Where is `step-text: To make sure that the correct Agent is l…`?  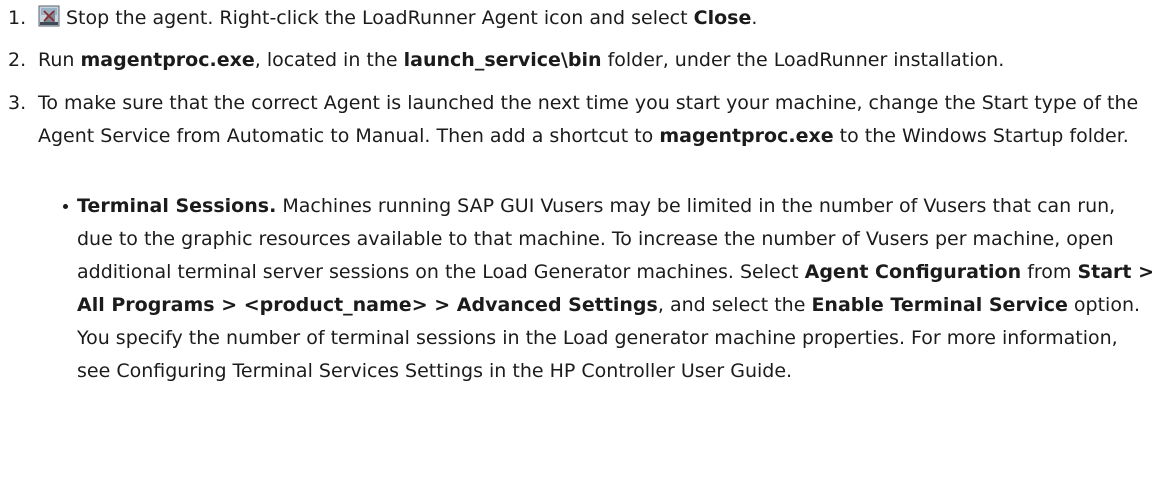
step-text: To make sure that the correct Agent is l… is located at coordinates (588, 119).